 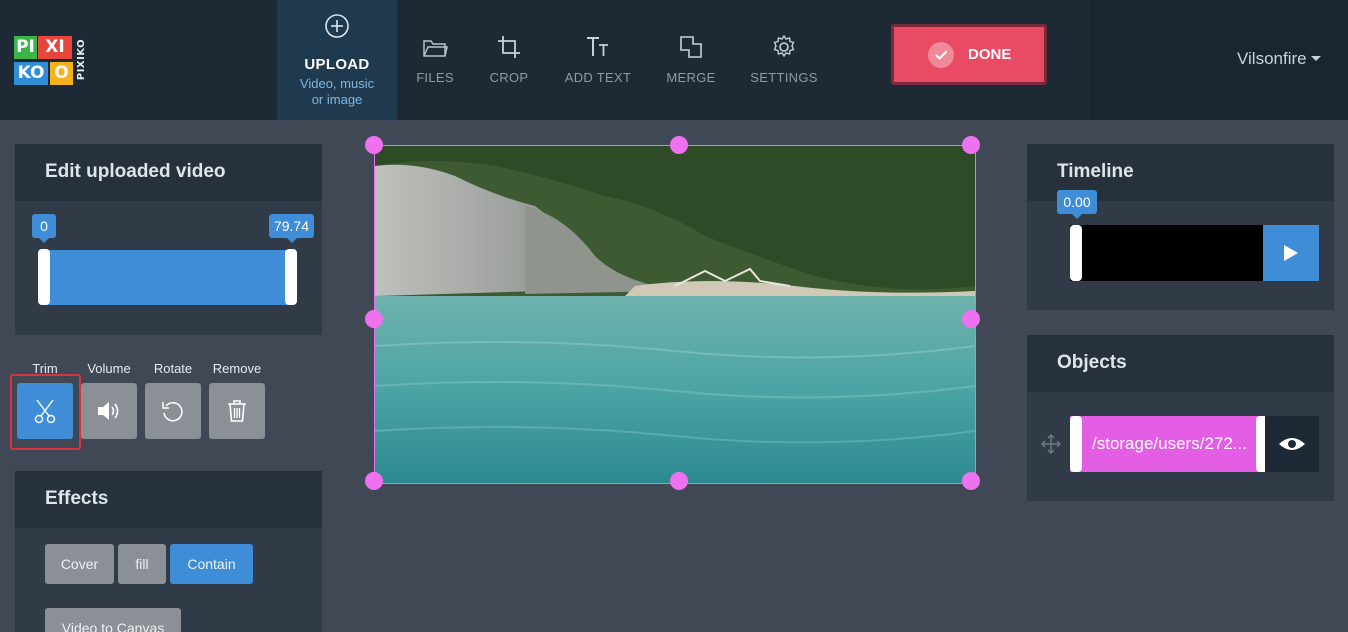 I want to click on remove-label: Remove, so click(x=237, y=368).